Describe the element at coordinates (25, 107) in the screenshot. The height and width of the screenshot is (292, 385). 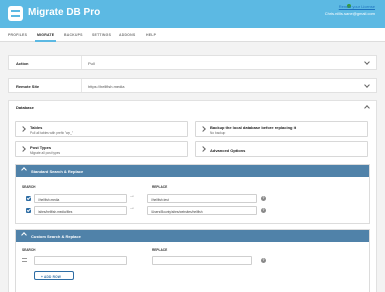
I see `database-label: Database` at that location.